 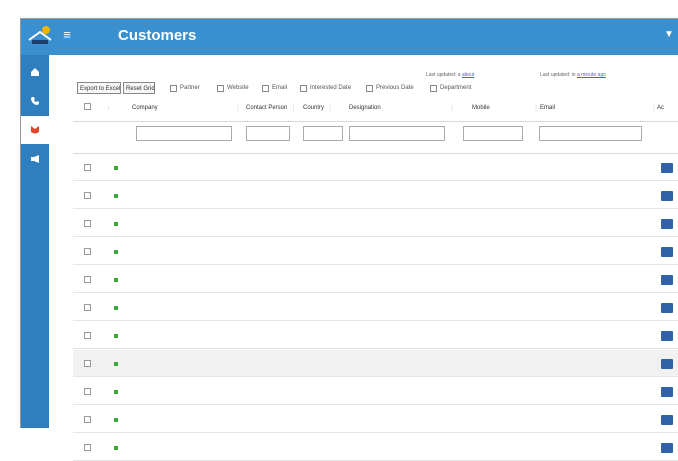 I want to click on filter-department: Department, so click(x=450, y=88).